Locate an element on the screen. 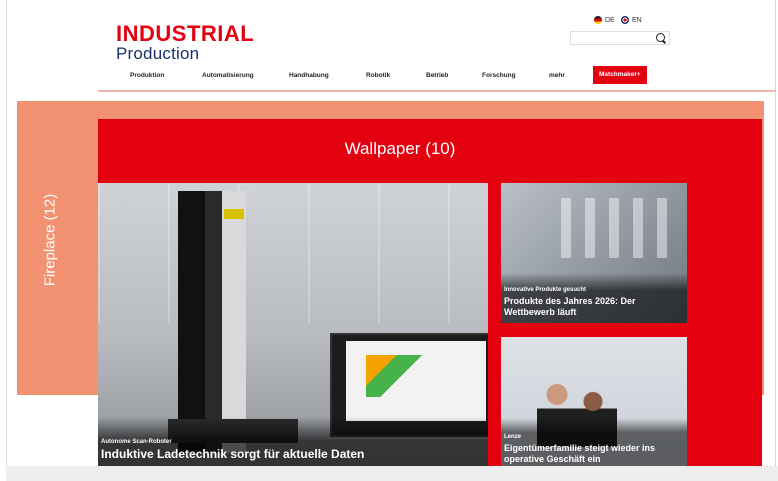  nav-divider is located at coordinates (437, 91).